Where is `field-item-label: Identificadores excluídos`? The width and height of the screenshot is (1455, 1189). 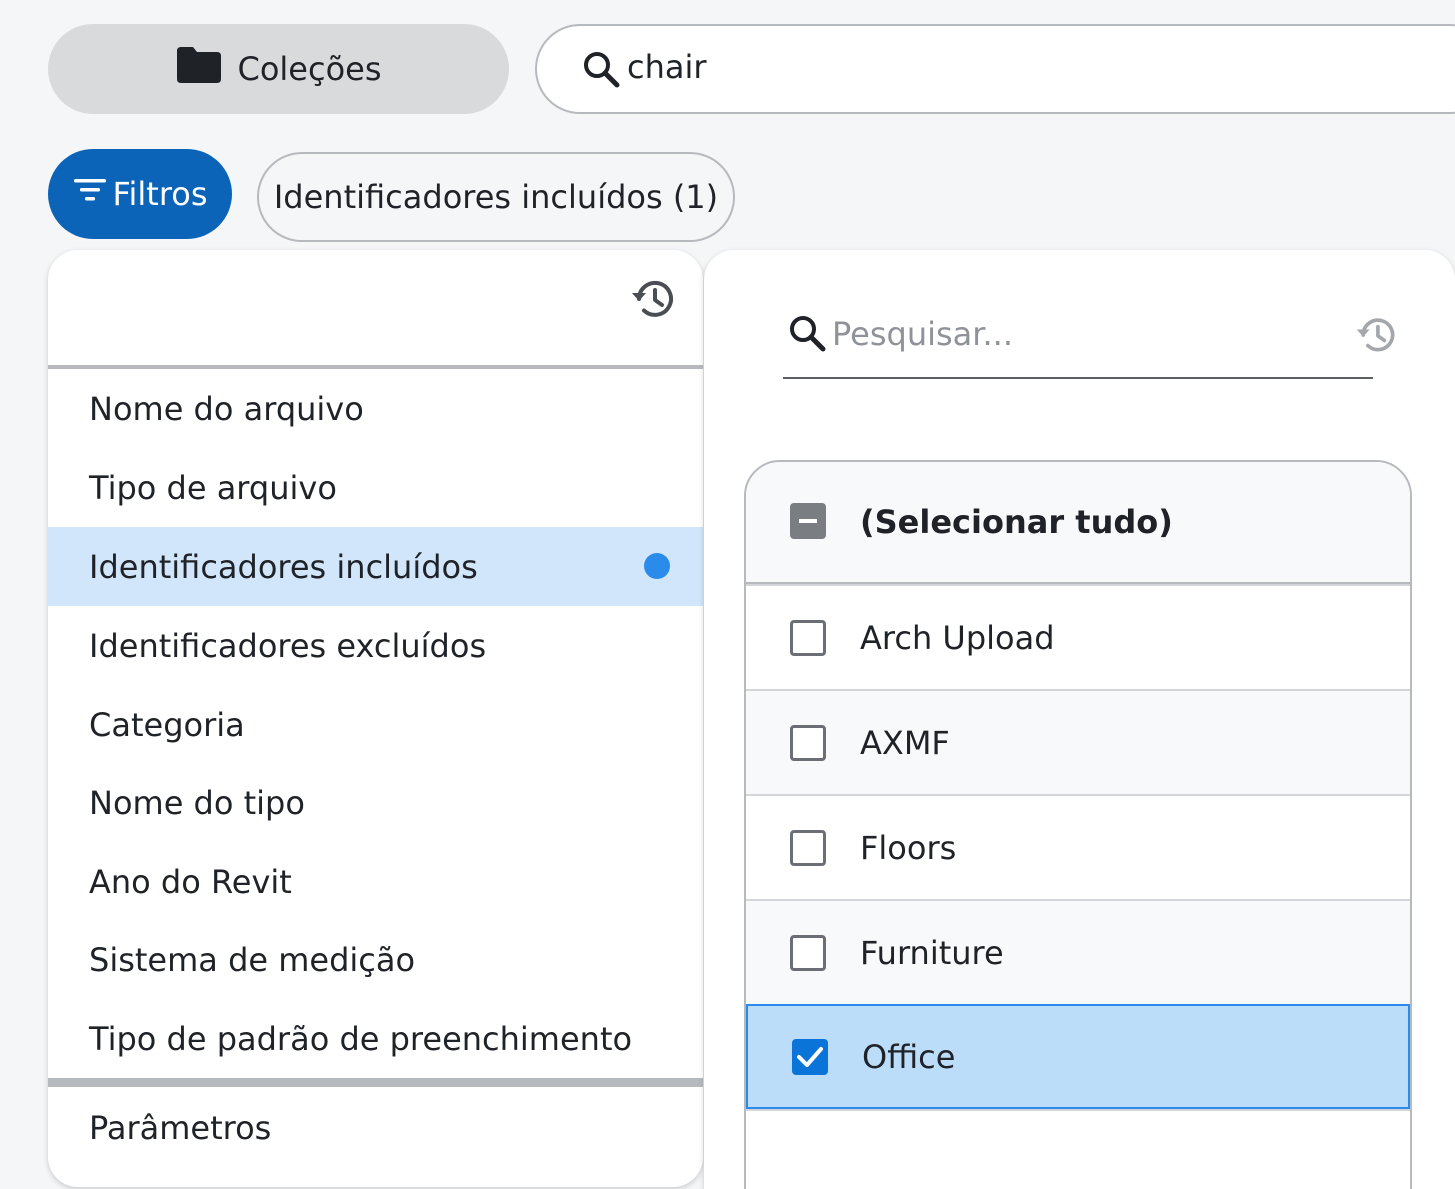
field-item-label: Identificadores excluídos is located at coordinates (288, 645).